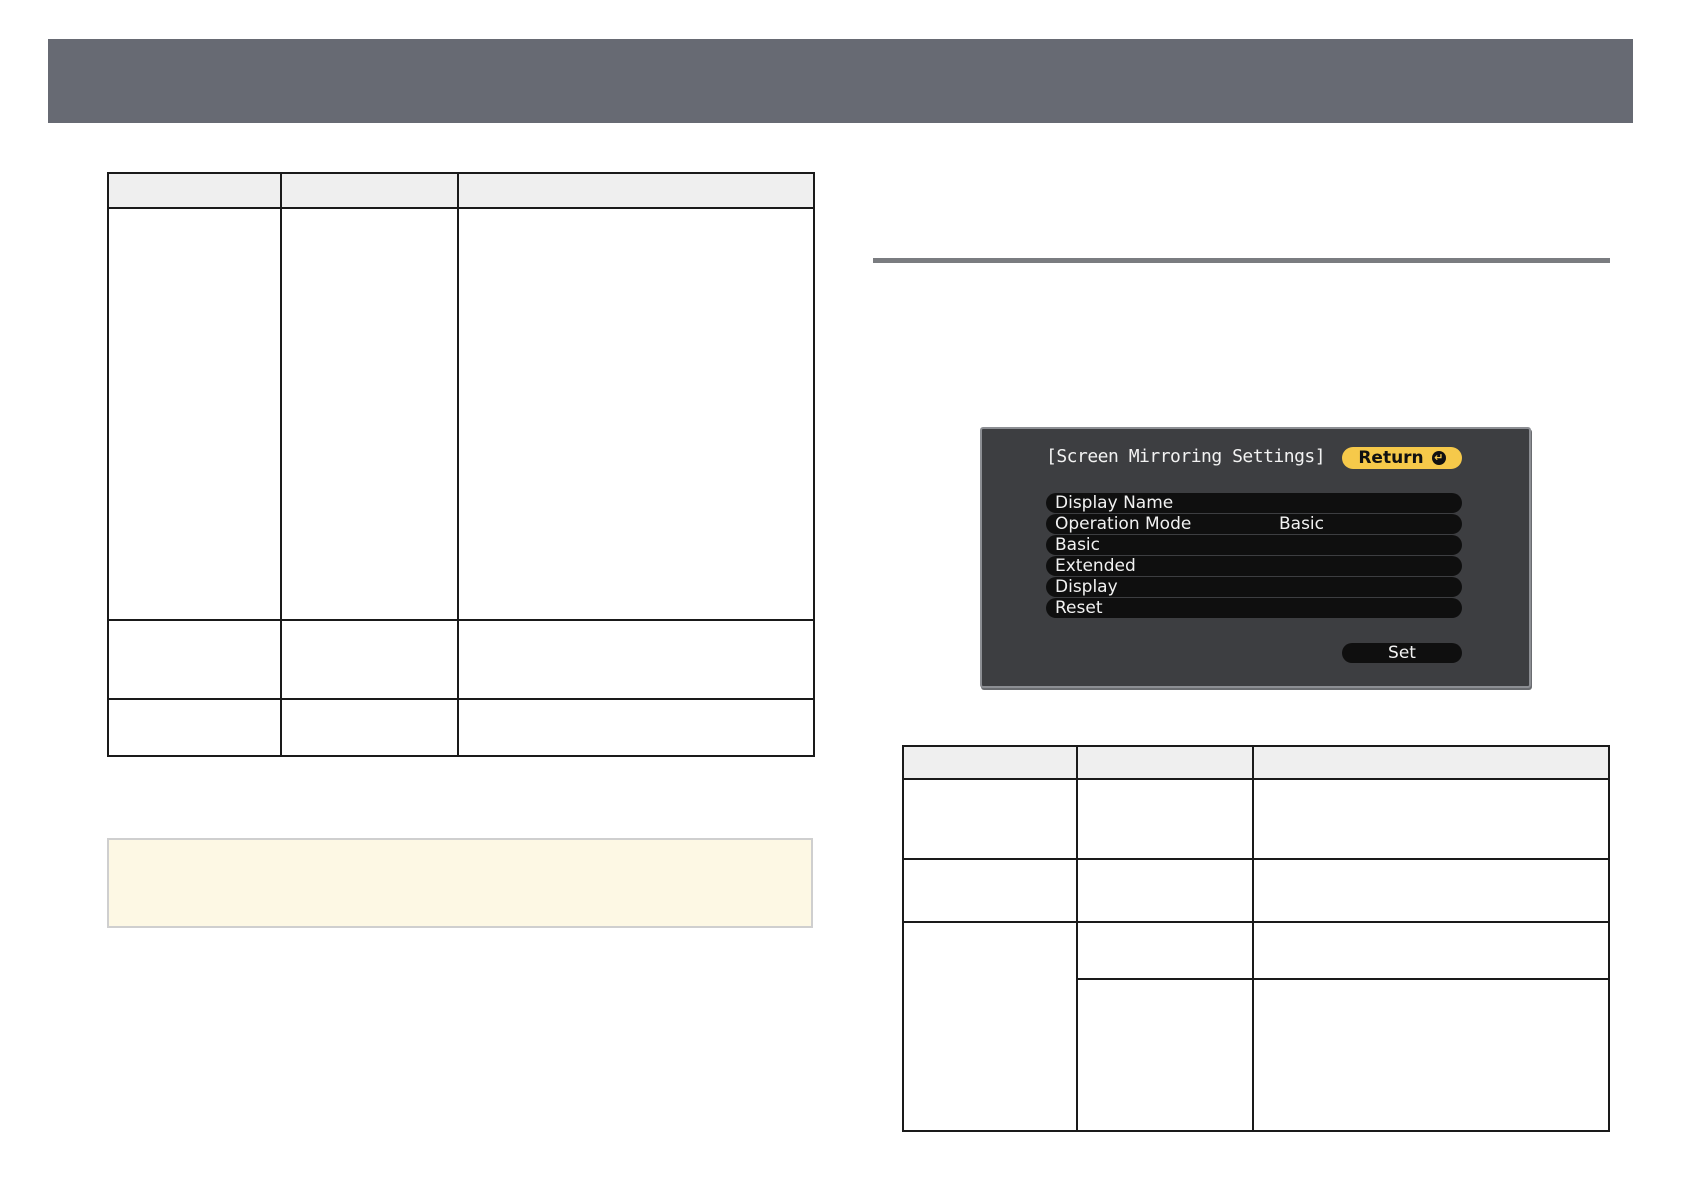 The width and height of the screenshot is (1684, 1190). I want to click on menu-item-display-name: Display Name, so click(1254, 503).